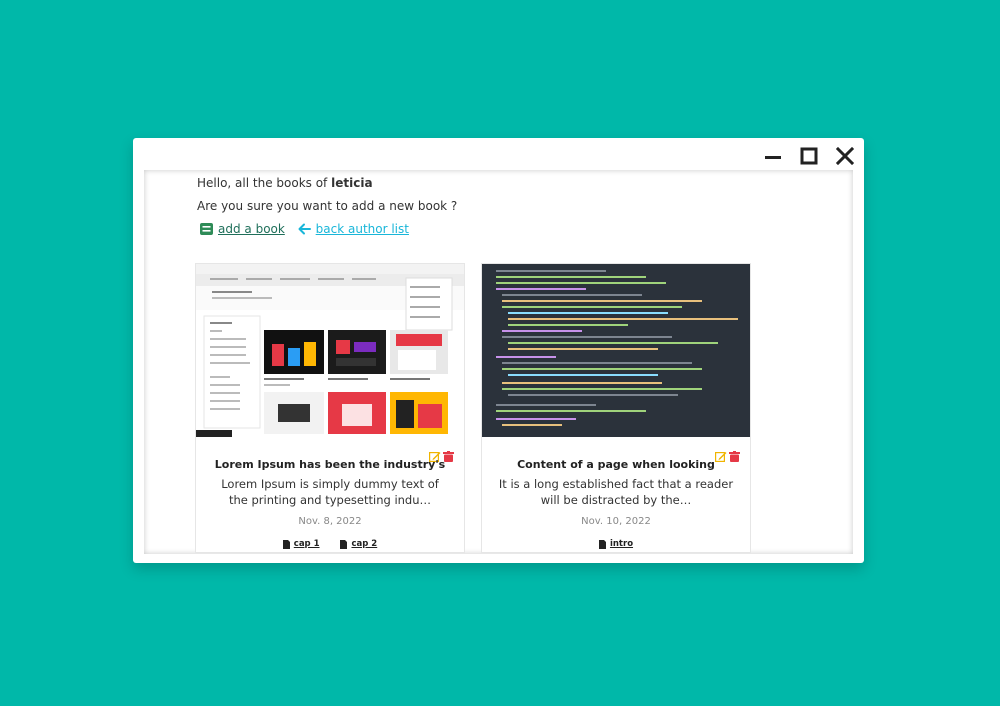  I want to click on action-links: add a book back author list, so click(309, 230).